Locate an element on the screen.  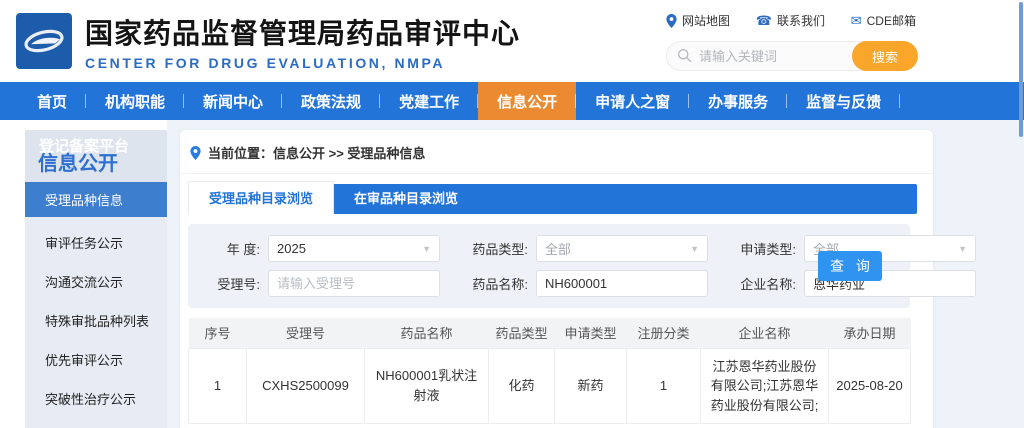
sitemap-link: 网站地图 is located at coordinates (698, 20).